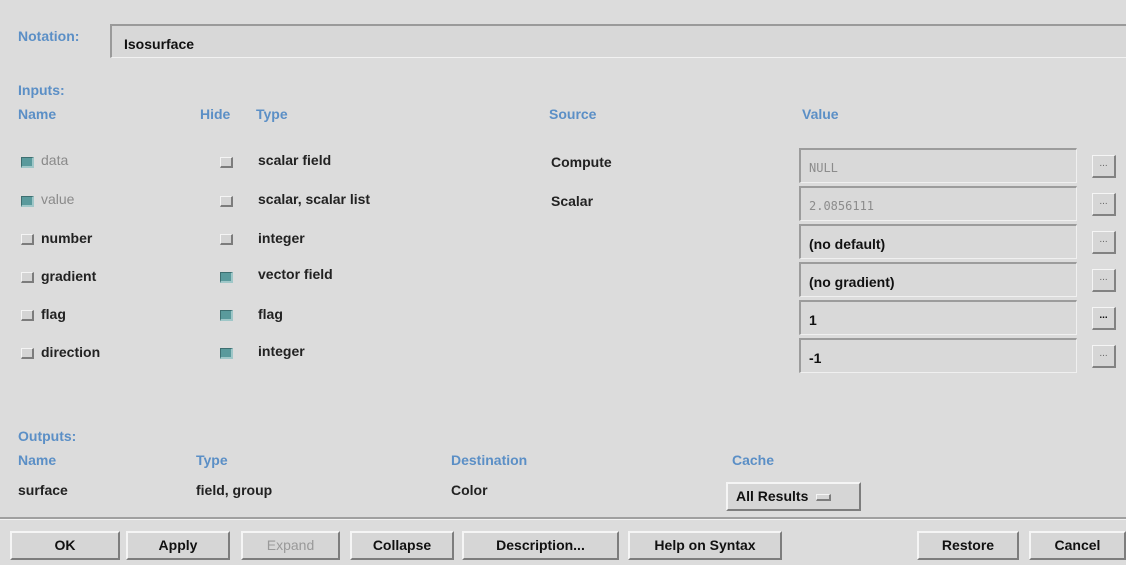 Image resolution: width=1126 pixels, height=565 pixels. Describe the element at coordinates (27, 162) in the screenshot. I see `input-data-checkbox` at that location.